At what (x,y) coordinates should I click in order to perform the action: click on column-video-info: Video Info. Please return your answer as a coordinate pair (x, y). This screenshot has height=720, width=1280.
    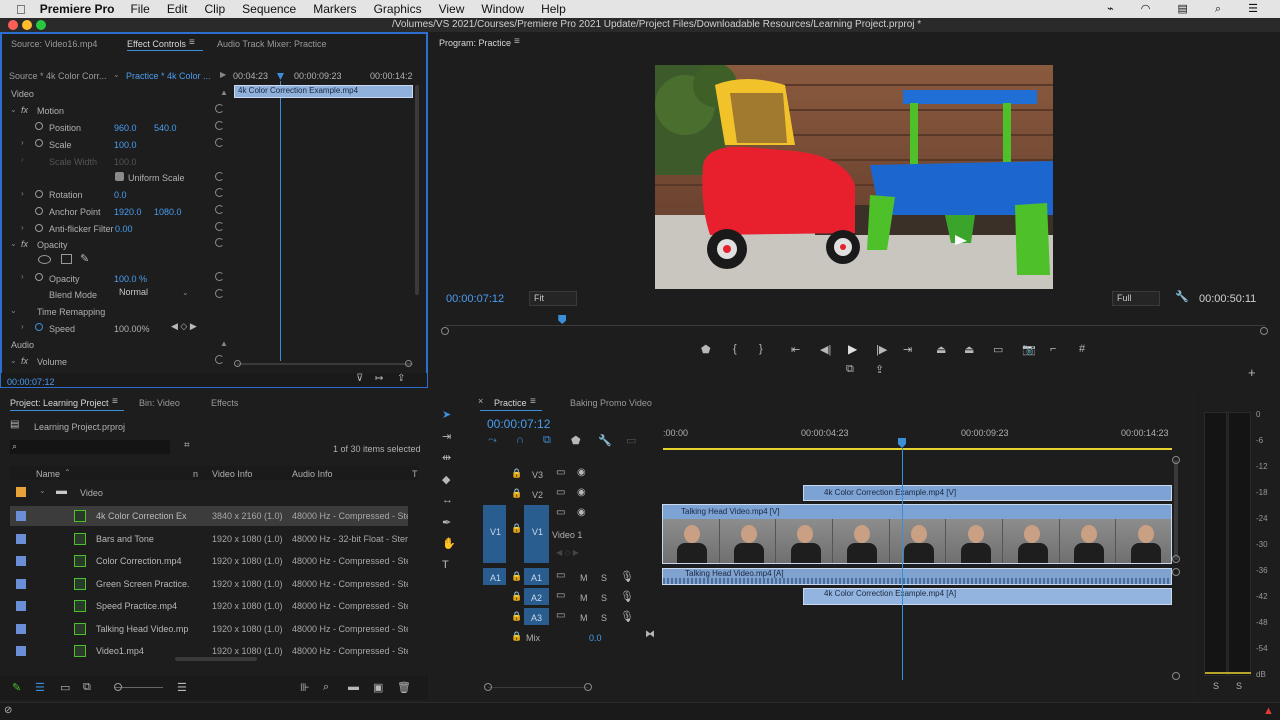
    Looking at the image, I should click on (232, 474).